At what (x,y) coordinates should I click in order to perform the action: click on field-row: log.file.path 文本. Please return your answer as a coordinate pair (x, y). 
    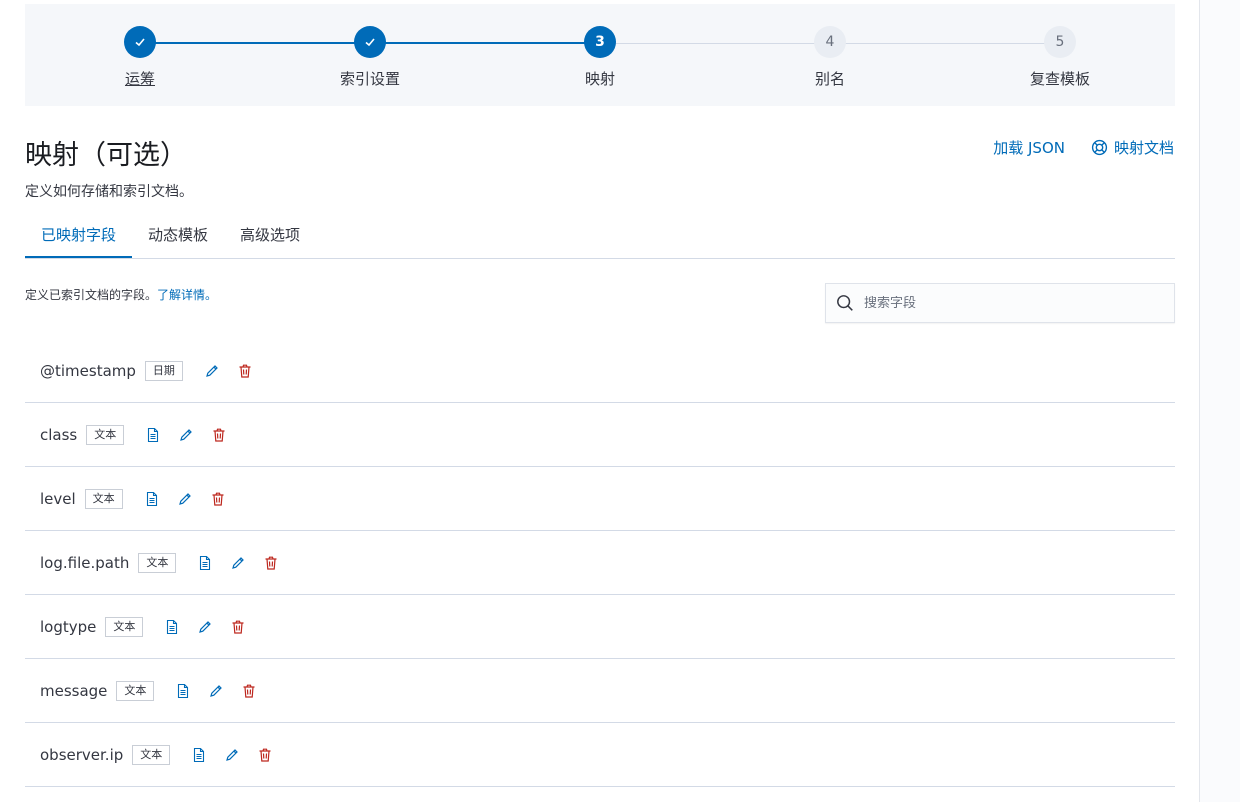
    Looking at the image, I should click on (600, 563).